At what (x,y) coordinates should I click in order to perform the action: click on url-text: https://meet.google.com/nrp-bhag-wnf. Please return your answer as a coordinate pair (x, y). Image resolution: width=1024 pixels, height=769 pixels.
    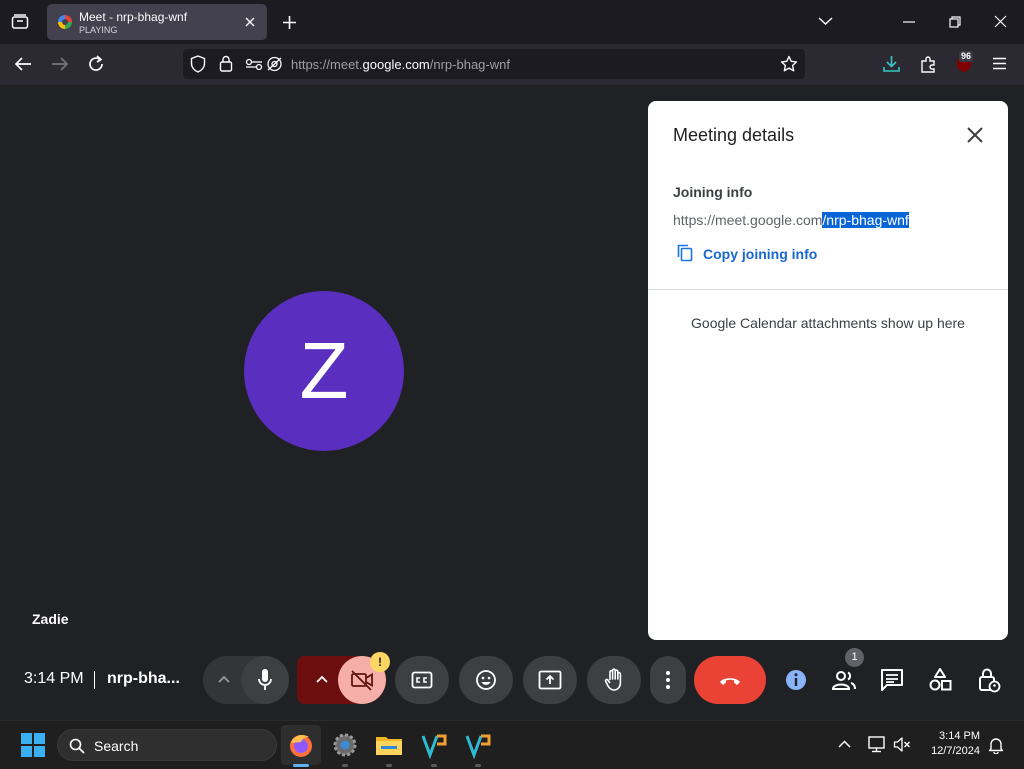
    Looking at the image, I should click on (400, 64).